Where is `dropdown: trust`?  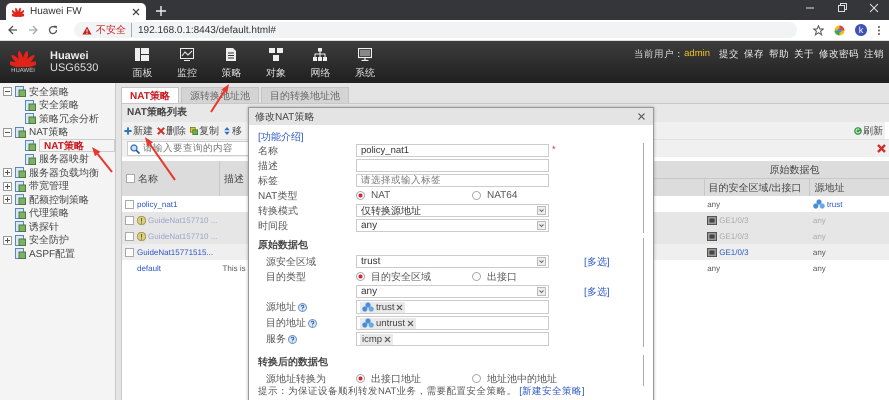 dropdown: trust is located at coordinates (452, 261).